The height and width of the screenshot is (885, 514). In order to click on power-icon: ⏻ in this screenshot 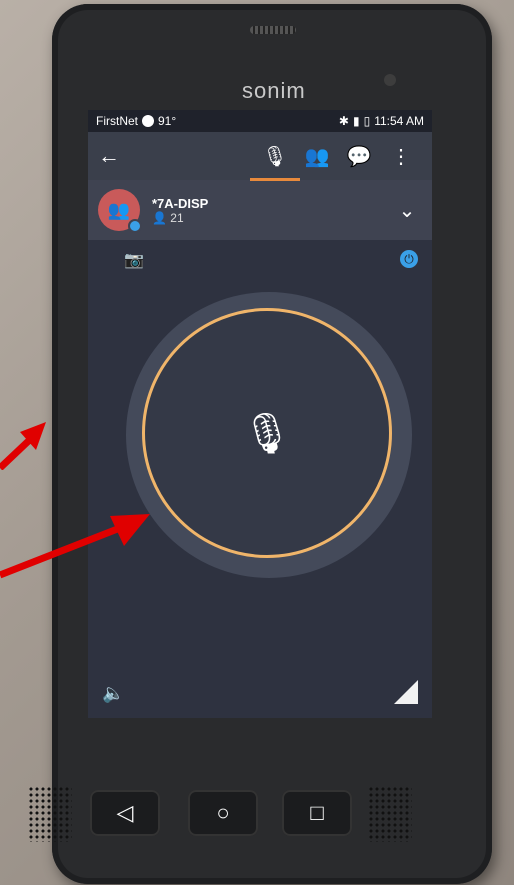, I will do `click(409, 259)`.